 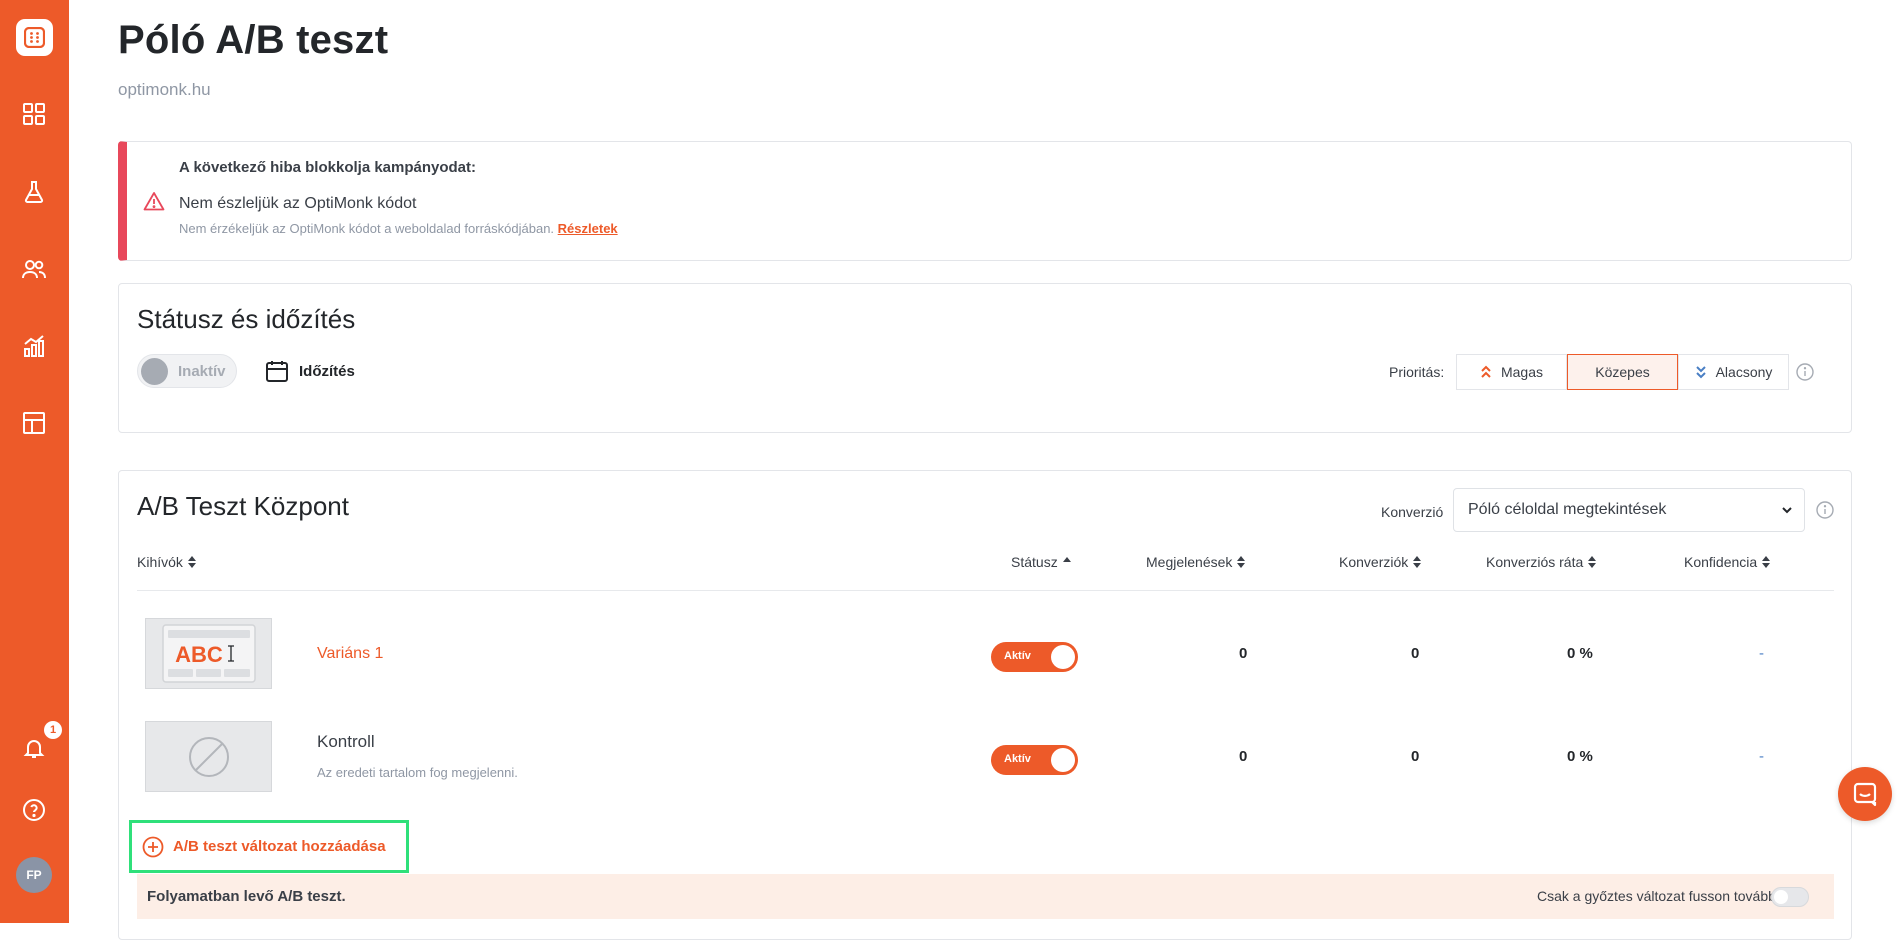 I want to click on help-icon, so click(x=34, y=810).